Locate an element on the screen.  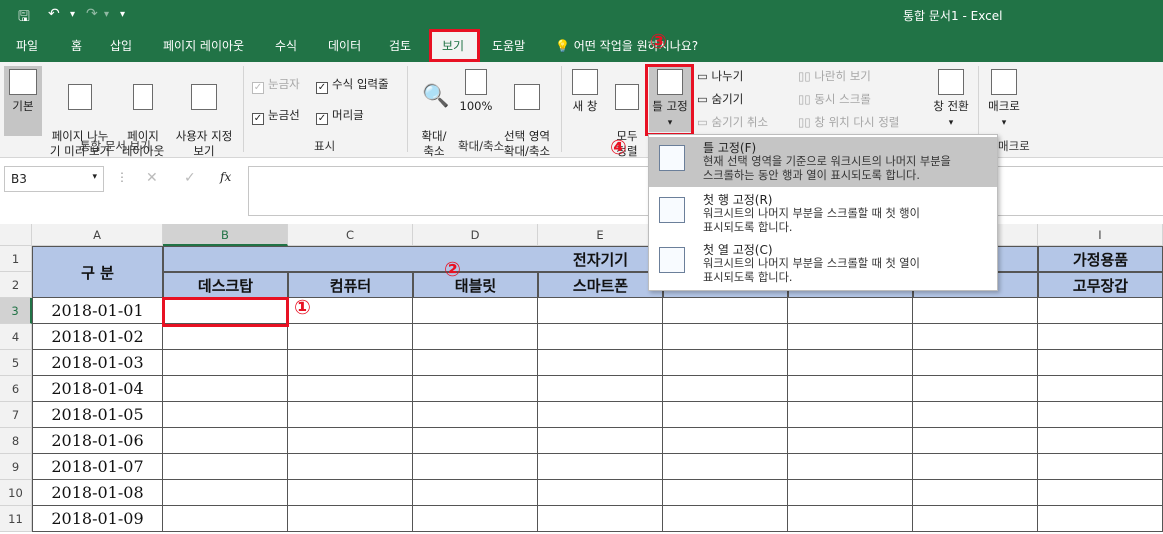
row-header: 7 is located at coordinates (16, 415).